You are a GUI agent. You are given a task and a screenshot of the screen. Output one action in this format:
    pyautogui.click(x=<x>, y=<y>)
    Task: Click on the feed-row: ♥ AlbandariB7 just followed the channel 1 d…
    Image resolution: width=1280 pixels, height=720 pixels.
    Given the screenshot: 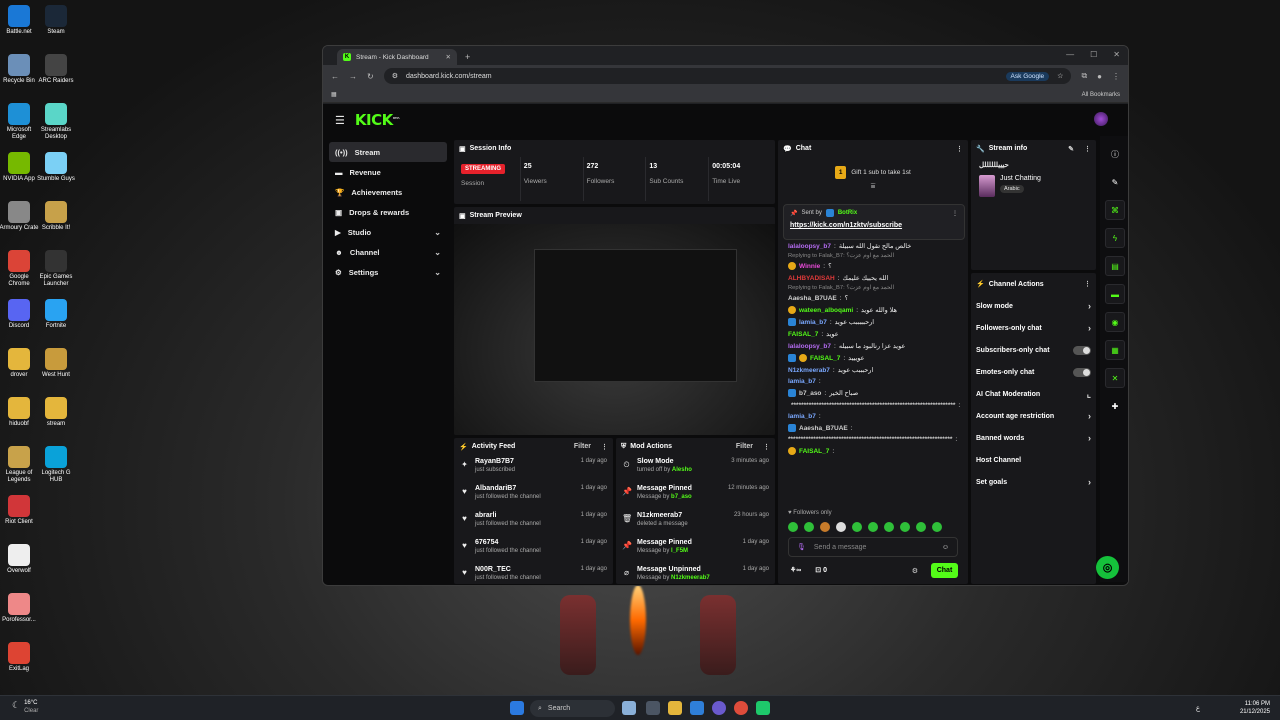 What is the action you would take?
    pyautogui.click(x=533, y=495)
    